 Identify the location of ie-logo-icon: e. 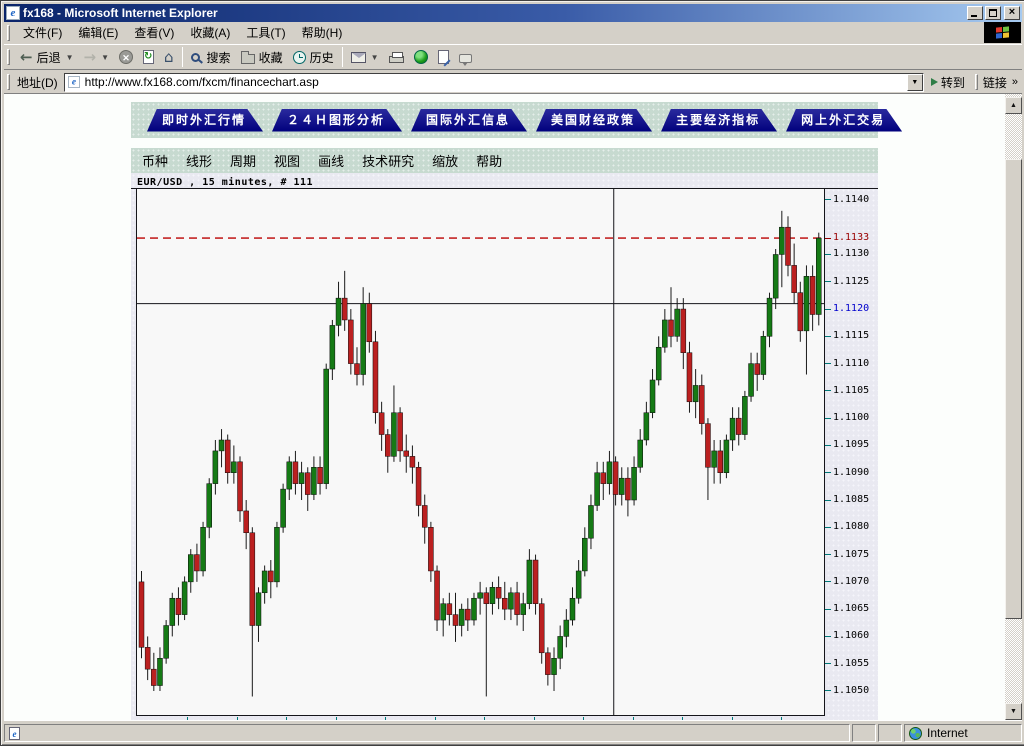
(13, 13).